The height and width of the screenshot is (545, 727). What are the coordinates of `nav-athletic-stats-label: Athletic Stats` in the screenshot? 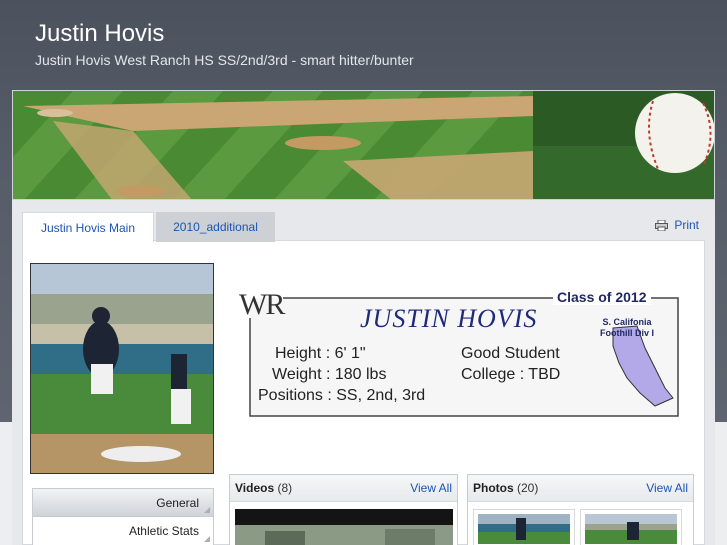 It's located at (163, 531).